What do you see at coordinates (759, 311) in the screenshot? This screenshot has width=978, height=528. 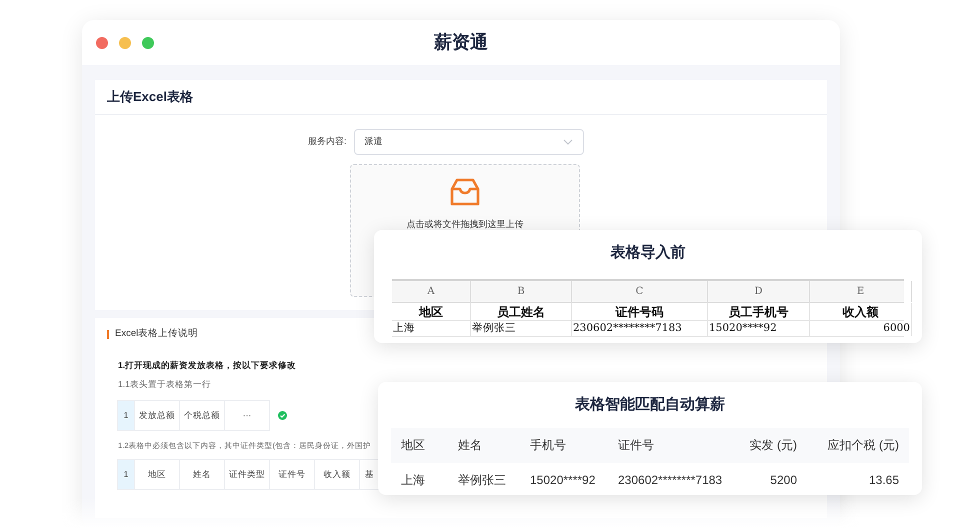 I see `table-cell: 员工手机号` at bounding box center [759, 311].